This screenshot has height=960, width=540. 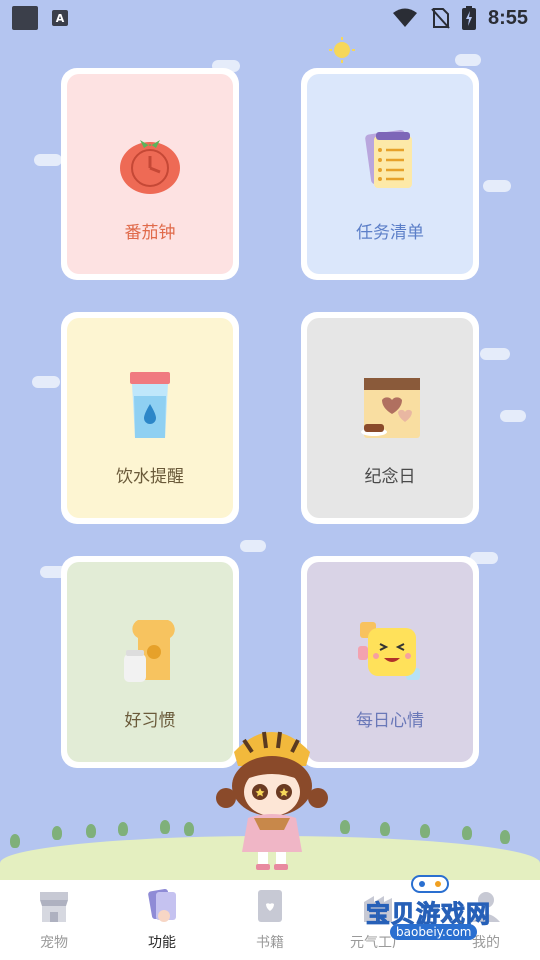 What do you see at coordinates (54, 943) in the screenshot?
I see `nav-label: 宠物` at bounding box center [54, 943].